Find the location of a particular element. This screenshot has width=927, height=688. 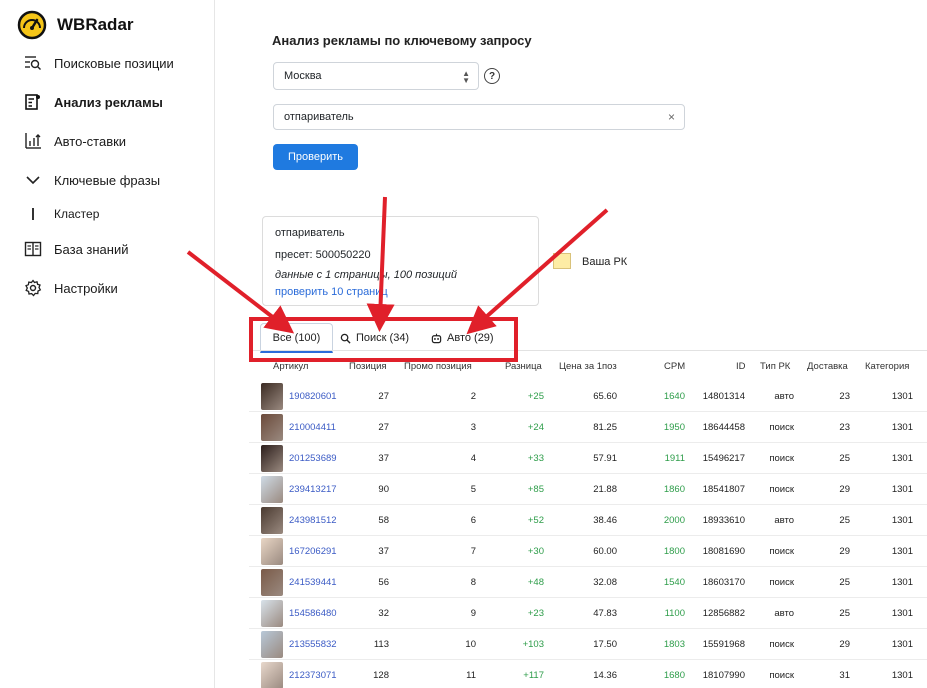

sidebar-item-label: База знаний is located at coordinates (91, 249).